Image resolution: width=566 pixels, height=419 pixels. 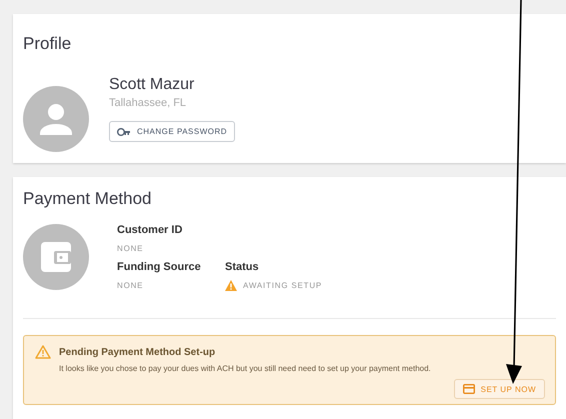 What do you see at coordinates (282, 285) in the screenshot?
I see `field-value: AWAITING SETUP` at bounding box center [282, 285].